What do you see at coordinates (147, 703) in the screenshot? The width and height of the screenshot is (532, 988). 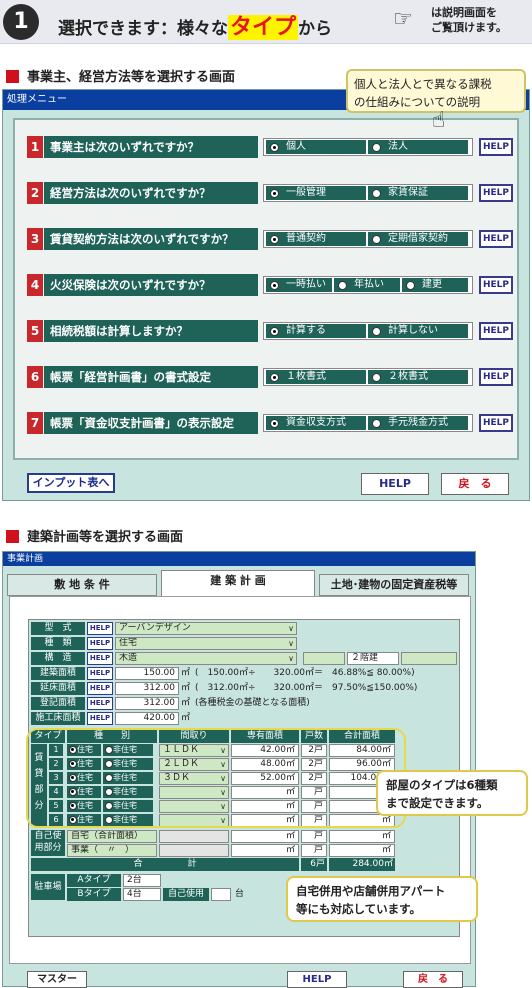 I see `reg-area-input: 312.00` at bounding box center [147, 703].